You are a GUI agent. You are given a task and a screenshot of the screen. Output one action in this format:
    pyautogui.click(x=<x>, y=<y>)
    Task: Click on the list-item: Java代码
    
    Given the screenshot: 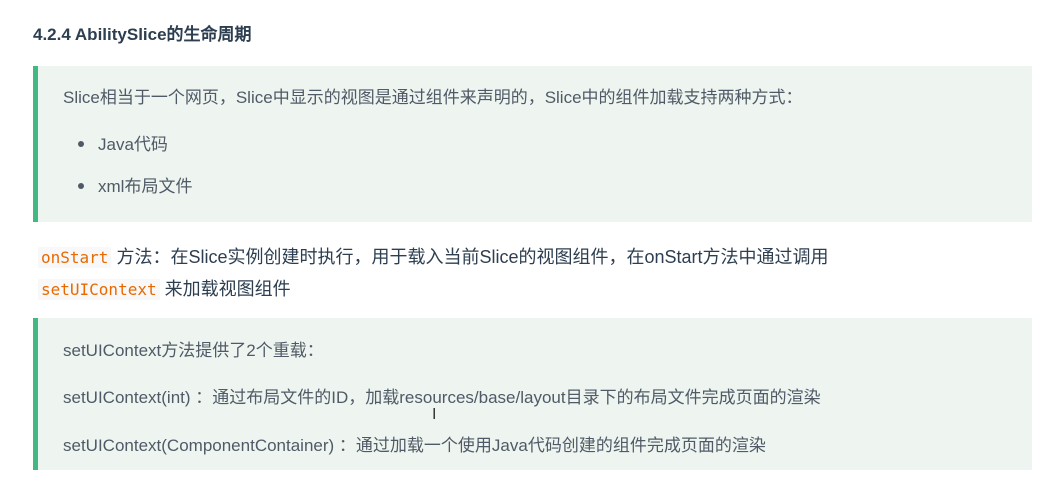 What is the action you would take?
    pyautogui.click(x=123, y=142)
    